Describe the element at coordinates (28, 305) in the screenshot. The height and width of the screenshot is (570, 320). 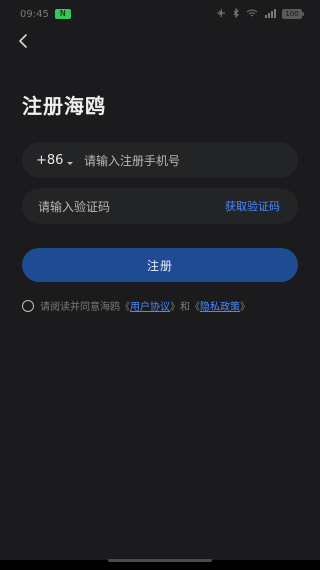
I see `agreement-checkbox` at that location.